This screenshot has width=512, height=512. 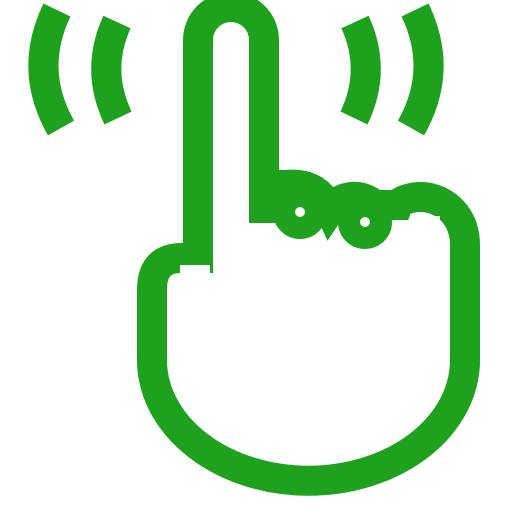 I want to click on right-inner-wave-icon, so click(x=360, y=70).